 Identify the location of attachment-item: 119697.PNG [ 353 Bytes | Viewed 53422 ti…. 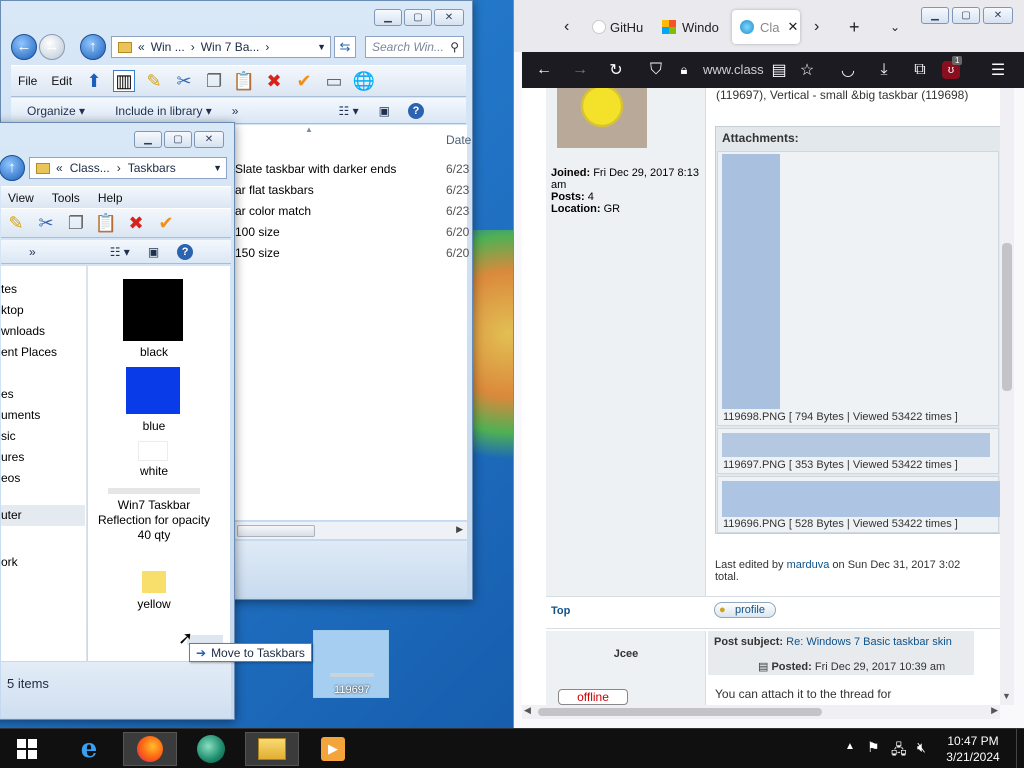
(858, 451).